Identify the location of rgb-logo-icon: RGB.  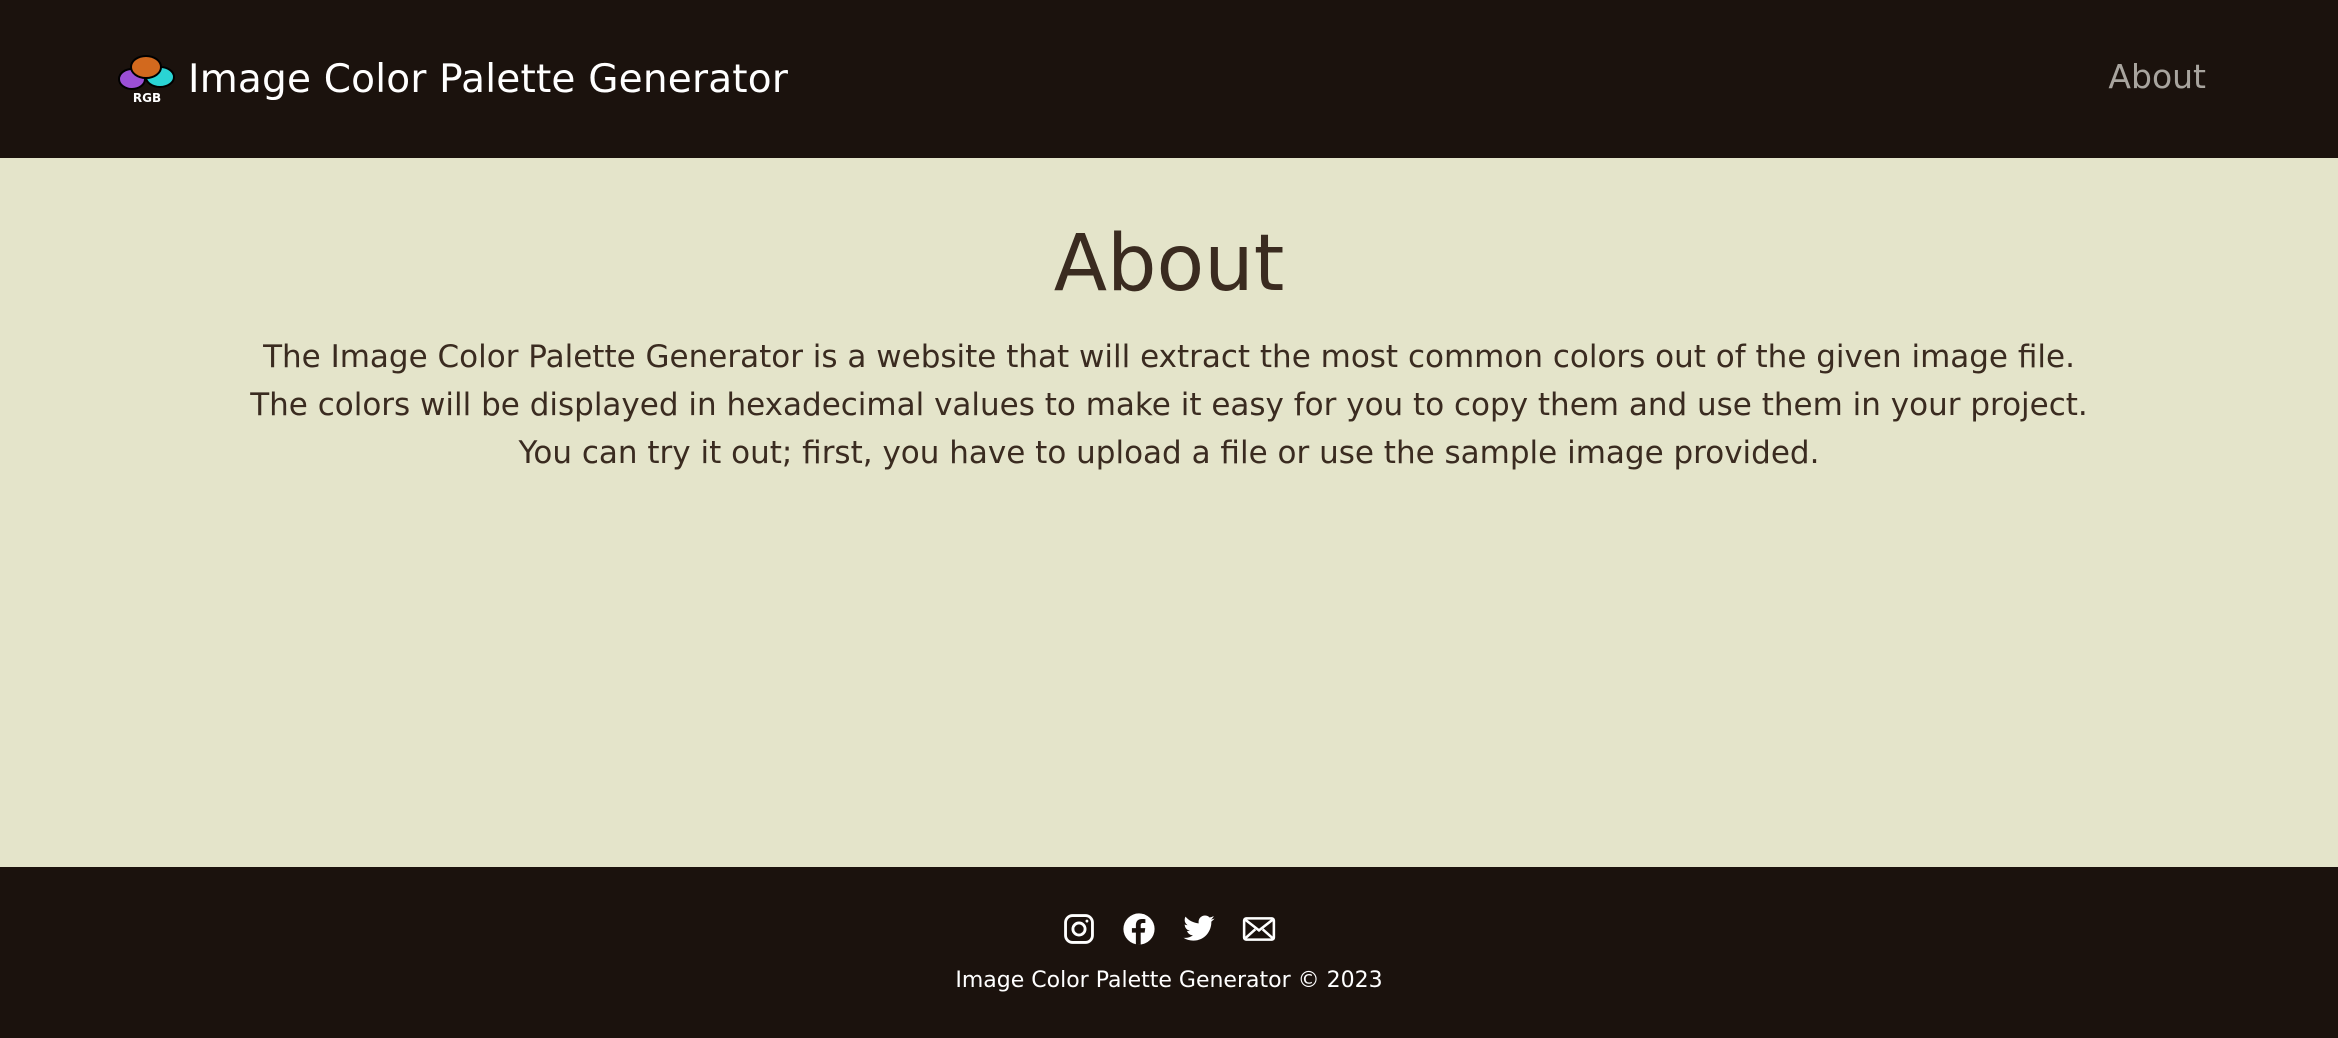
(146, 80).